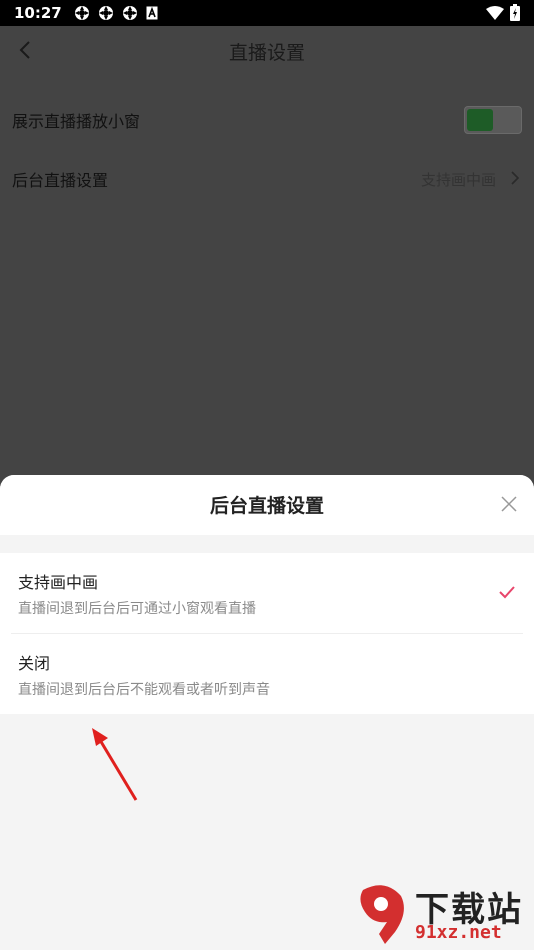  Describe the element at coordinates (144, 690) in the screenshot. I see `option-desc: 直播间退到后台后不能观看或者听到声音` at that location.